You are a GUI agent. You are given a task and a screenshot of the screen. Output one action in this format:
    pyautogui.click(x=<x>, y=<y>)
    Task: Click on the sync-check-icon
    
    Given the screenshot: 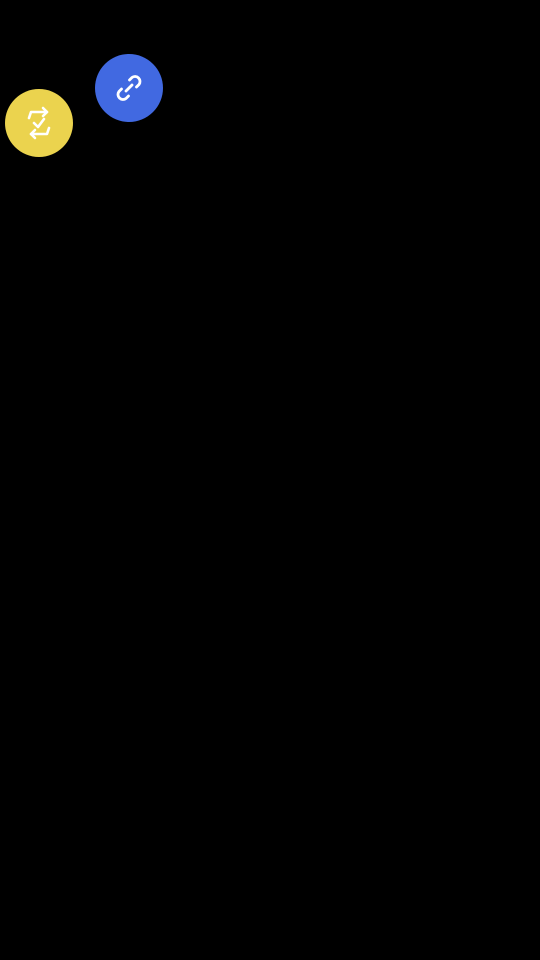 What is the action you would take?
    pyautogui.click(x=39, y=123)
    